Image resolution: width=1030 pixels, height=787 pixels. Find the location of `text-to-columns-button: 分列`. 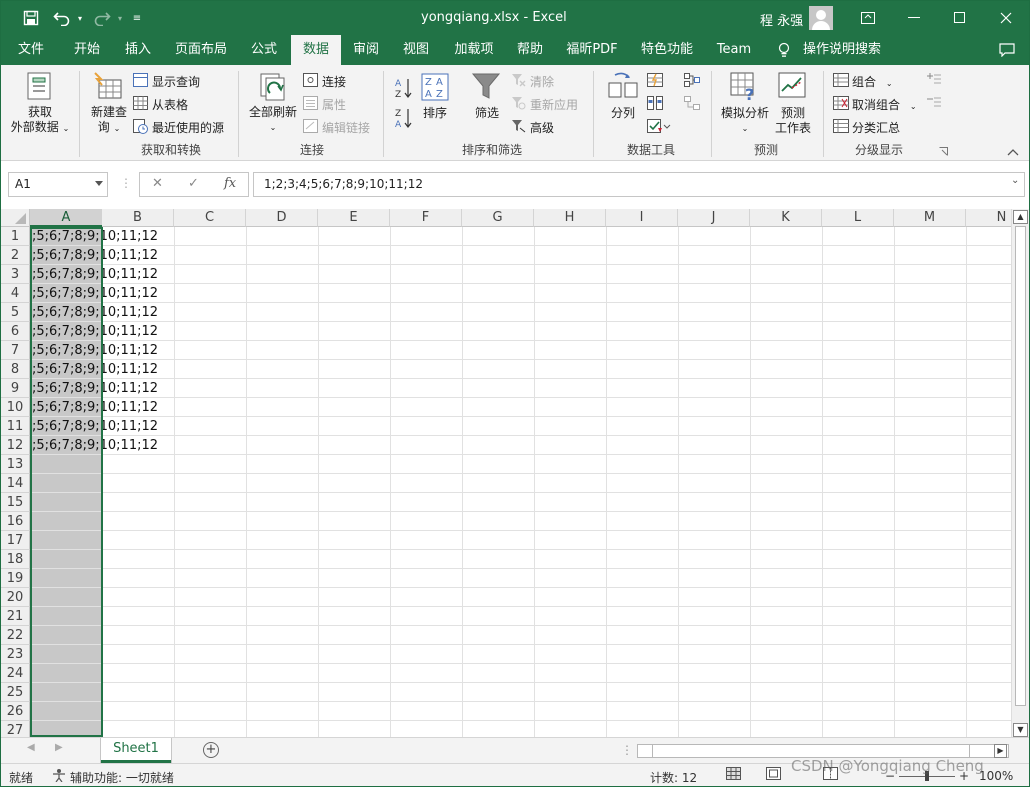

text-to-columns-button: 分列 is located at coordinates (623, 113).